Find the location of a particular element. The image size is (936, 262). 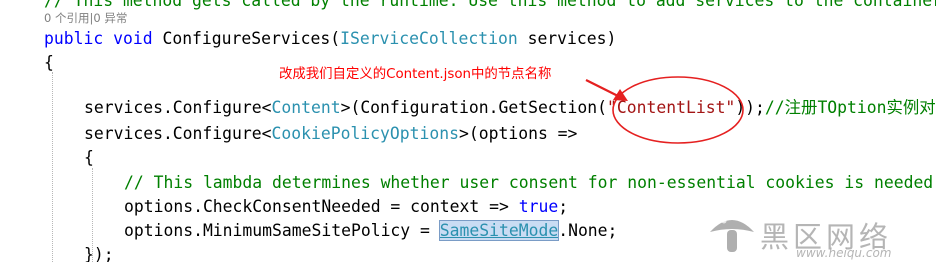

param-type: IServiceCollection is located at coordinates (429, 38).